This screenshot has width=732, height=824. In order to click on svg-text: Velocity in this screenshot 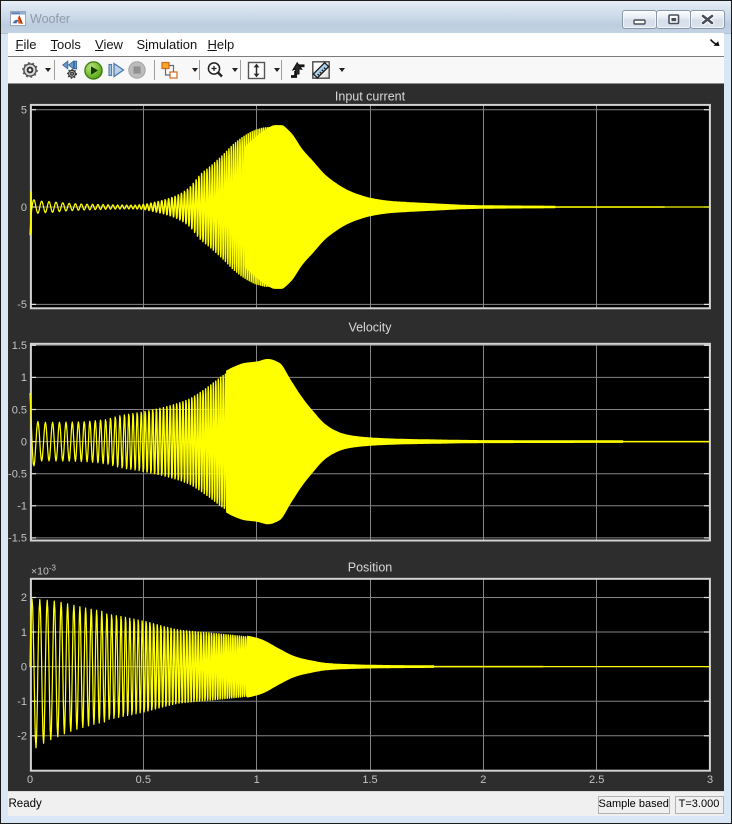, I will do `click(370, 328)`.